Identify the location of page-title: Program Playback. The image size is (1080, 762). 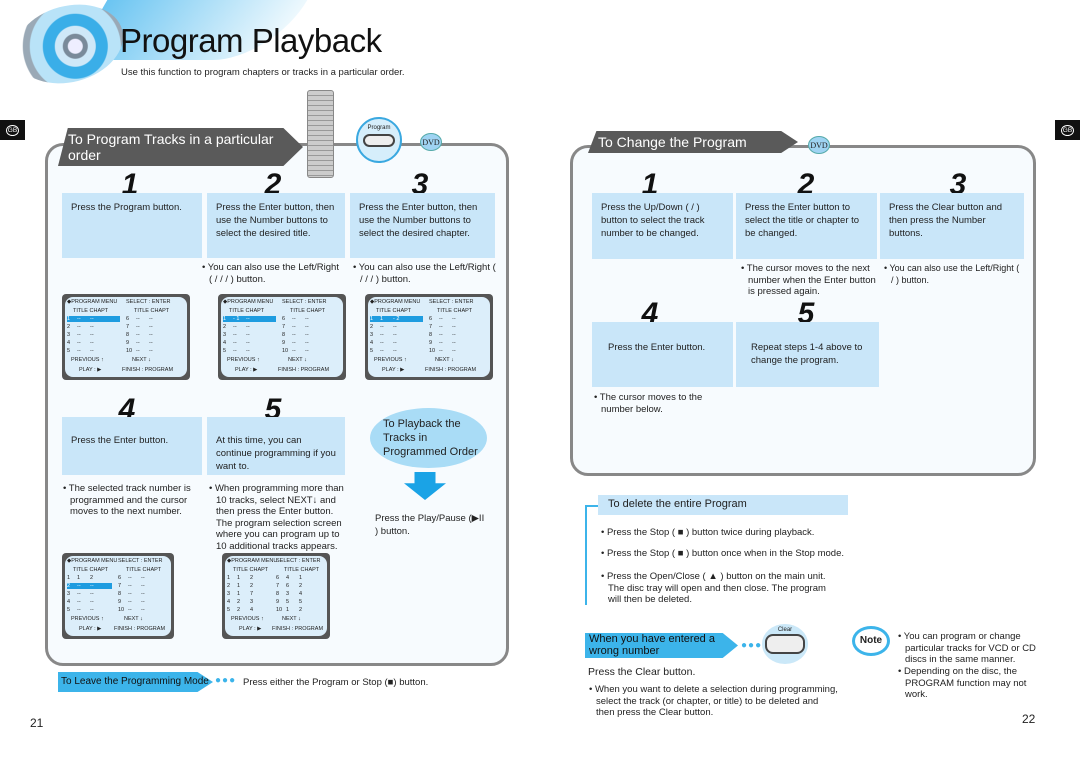
(251, 40).